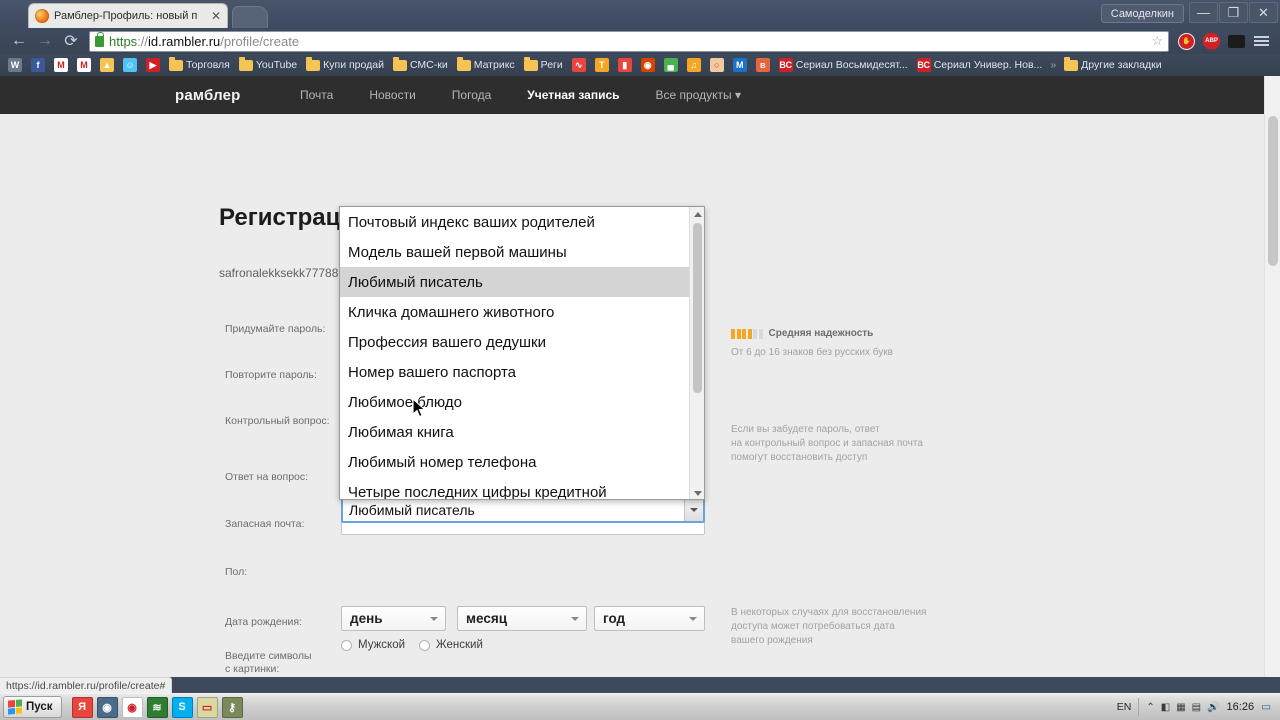 The height and width of the screenshot is (720, 1280). What do you see at coordinates (1233, 12) in the screenshot?
I see `maximize-icon: ❐` at bounding box center [1233, 12].